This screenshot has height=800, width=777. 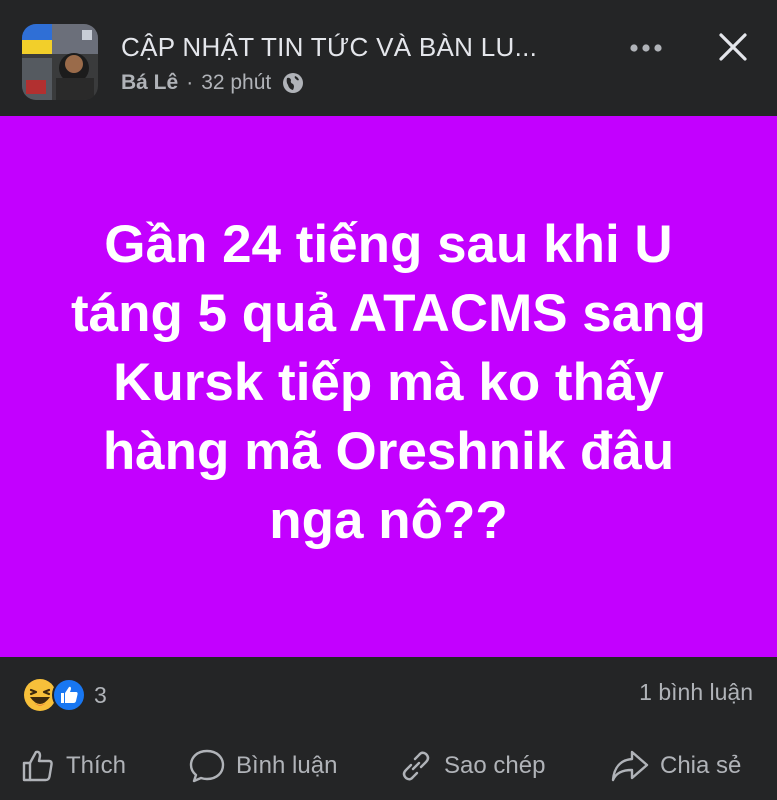 I want to click on post-time: 32 phút, so click(x=236, y=83).